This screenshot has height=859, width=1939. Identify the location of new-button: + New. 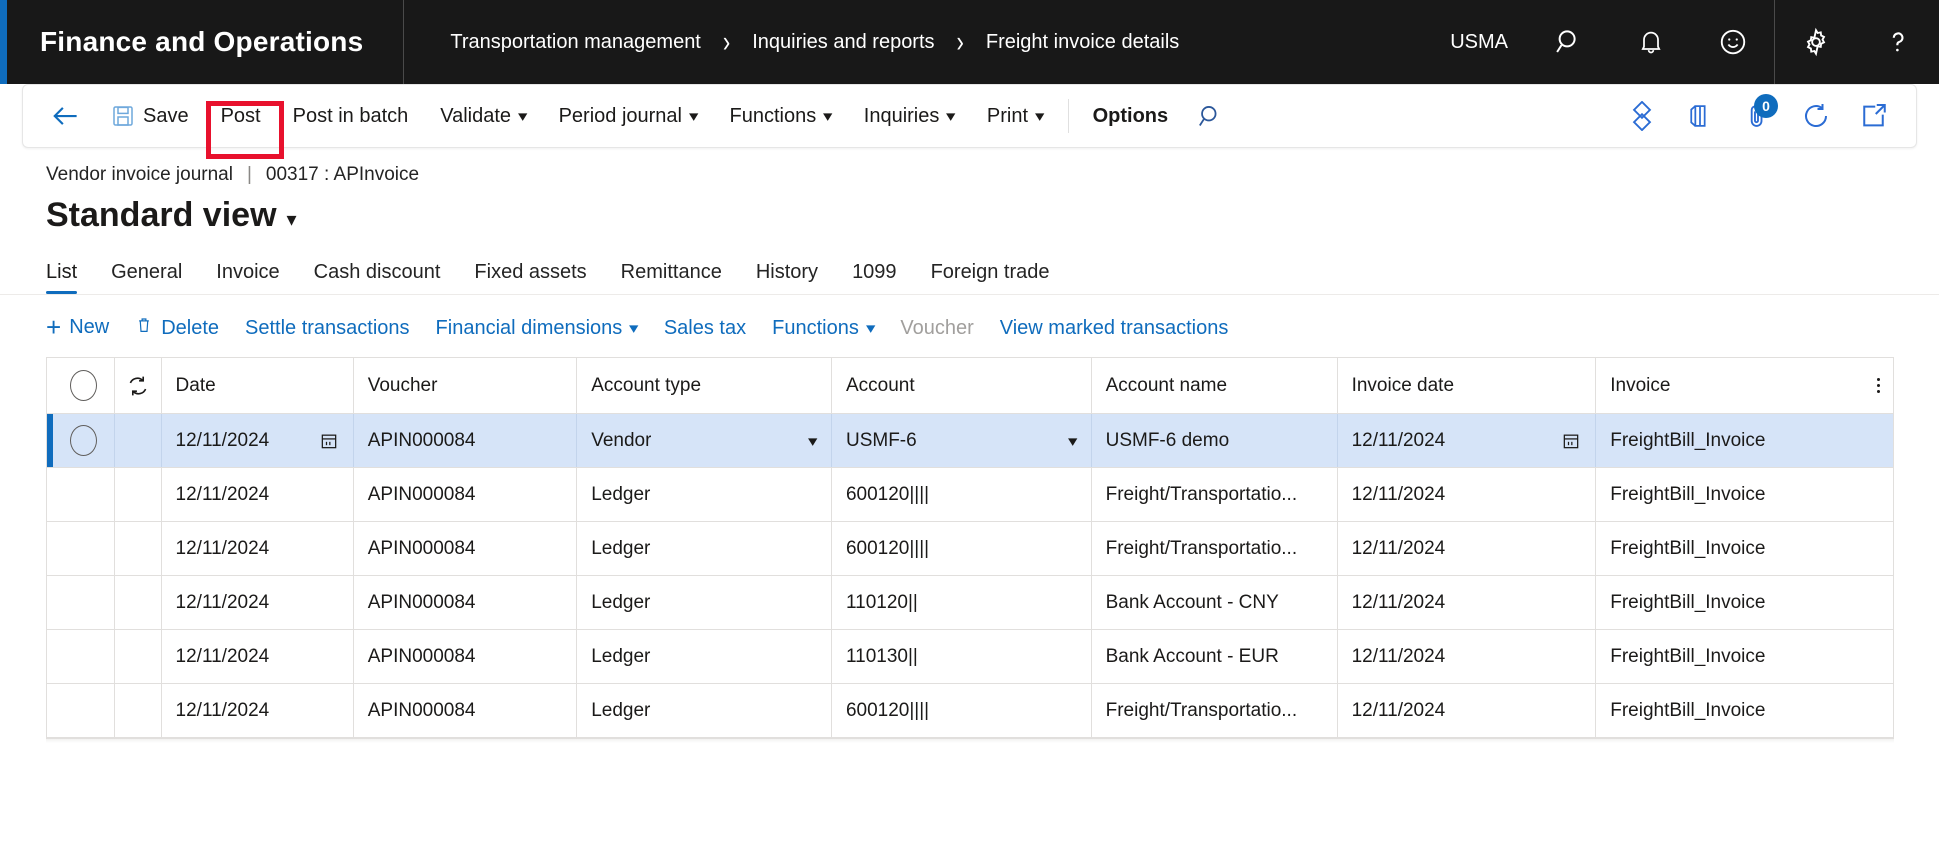
(77, 327).